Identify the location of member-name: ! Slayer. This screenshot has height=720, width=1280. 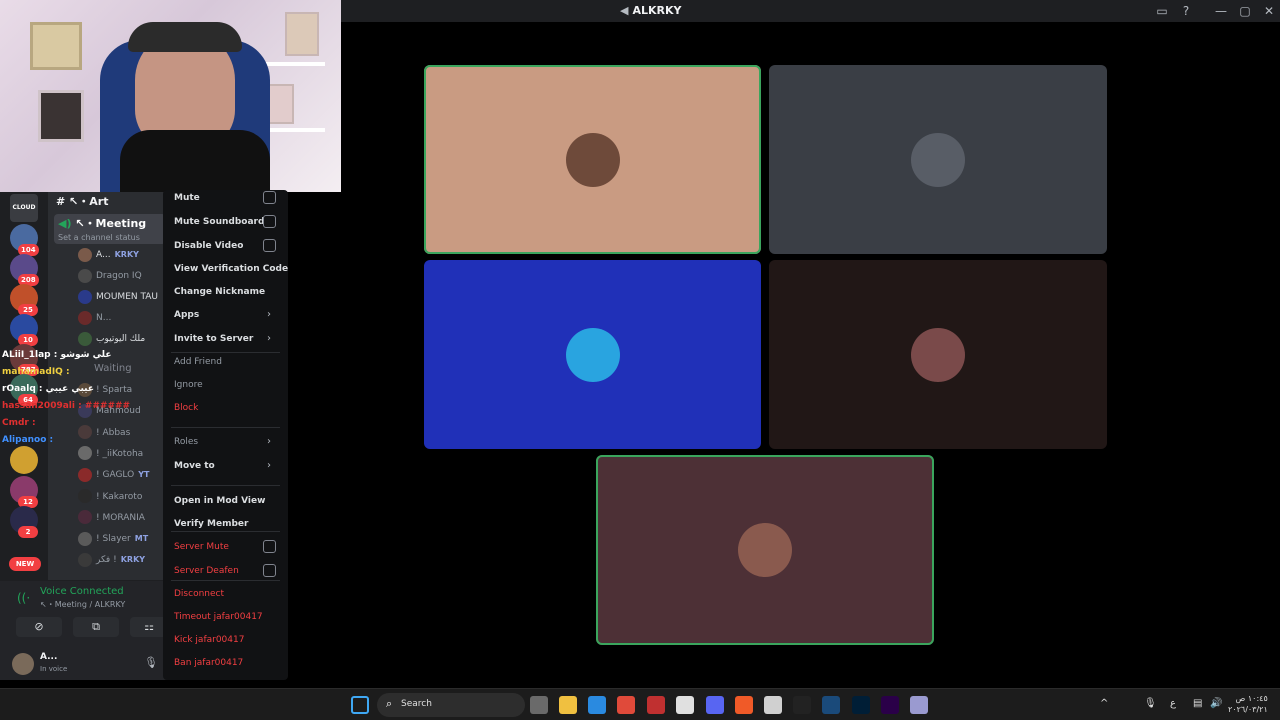
(113, 539).